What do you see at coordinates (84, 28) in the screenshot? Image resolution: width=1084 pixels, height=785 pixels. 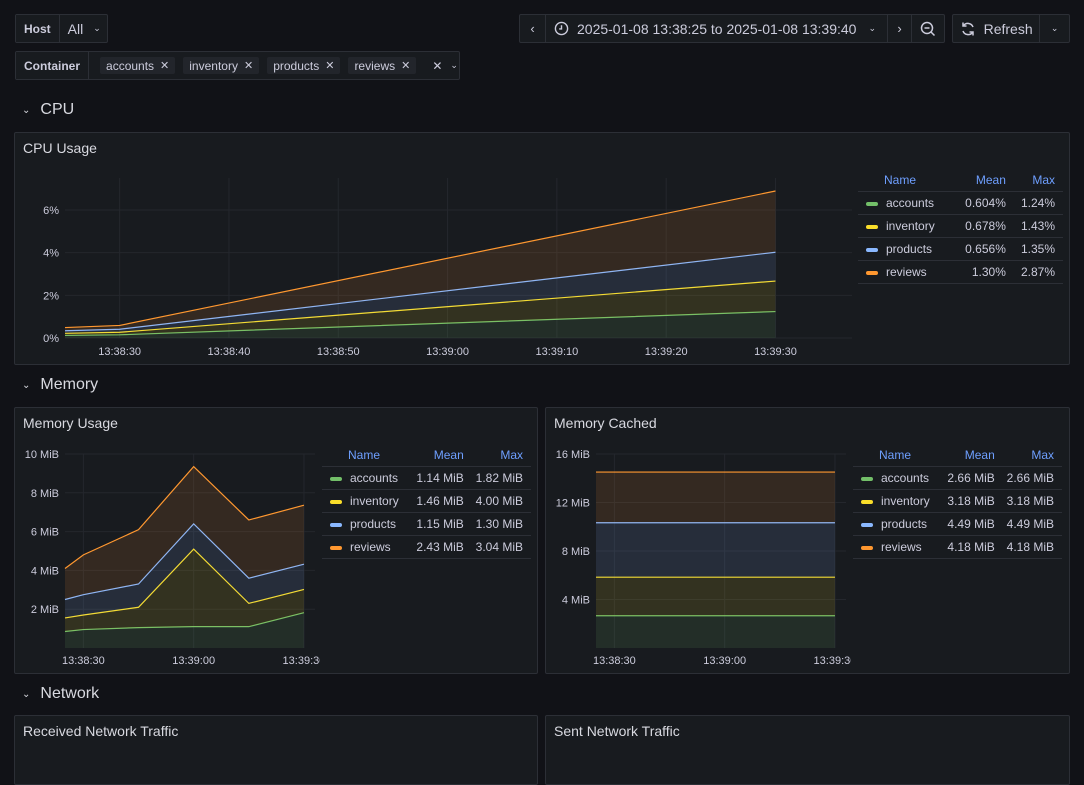 I see `host-select: All ⌄` at bounding box center [84, 28].